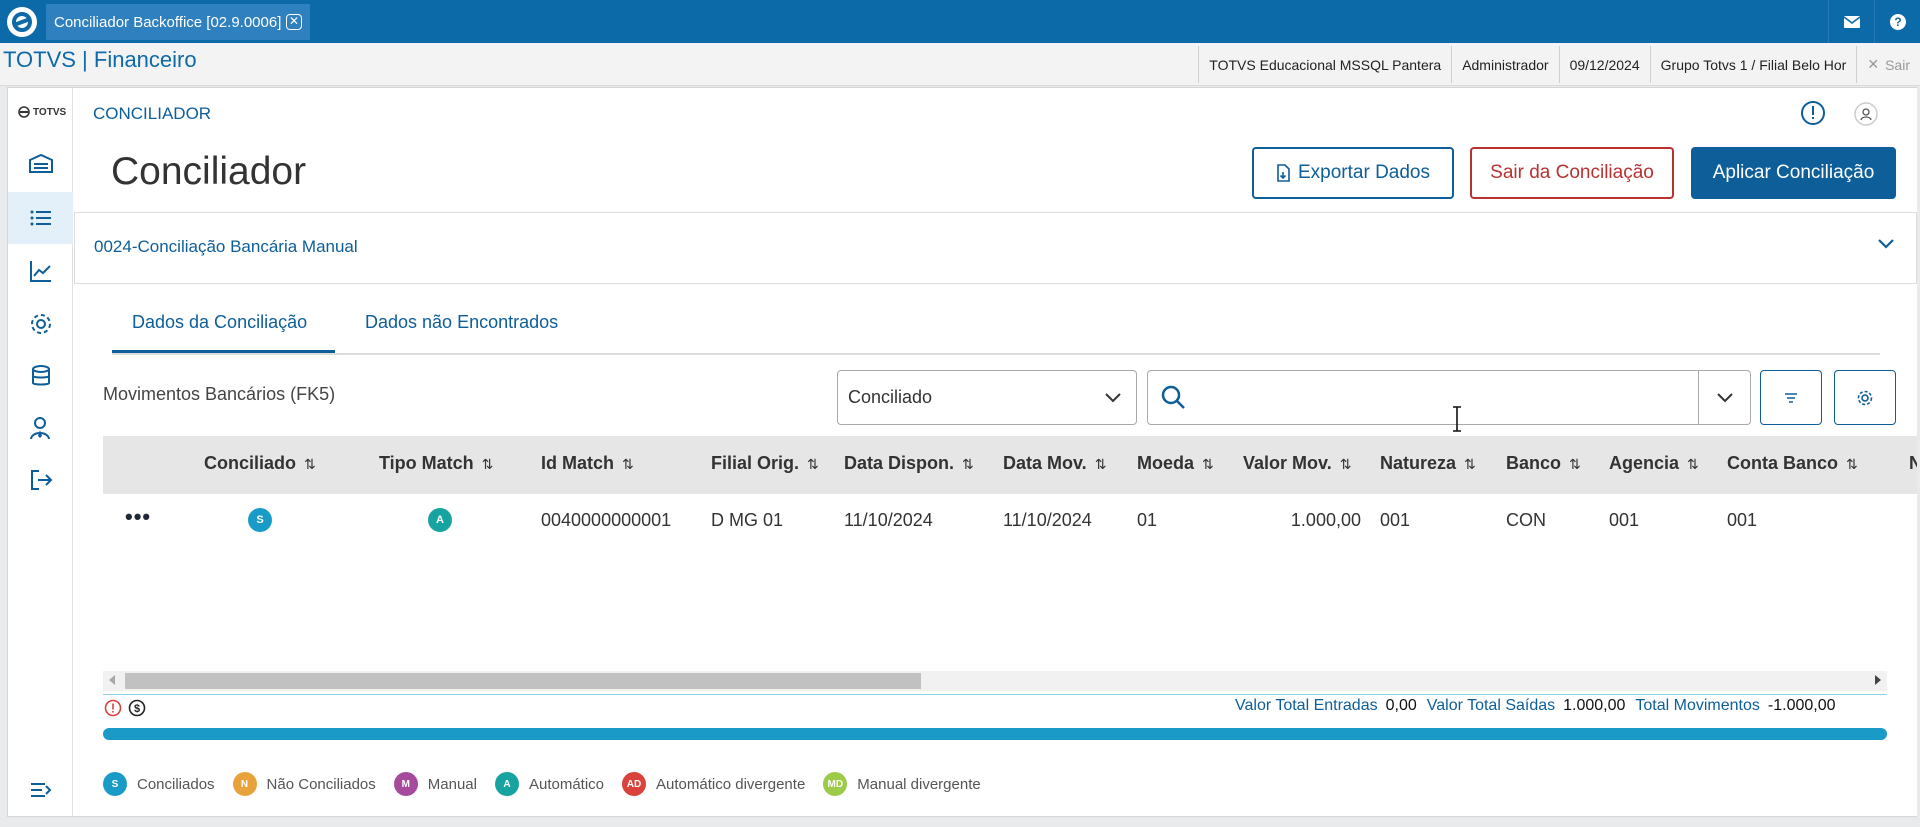 This screenshot has height=827, width=1920. Describe the element at coordinates (426, 463) in the screenshot. I see `column-label: Tipo Match` at that location.